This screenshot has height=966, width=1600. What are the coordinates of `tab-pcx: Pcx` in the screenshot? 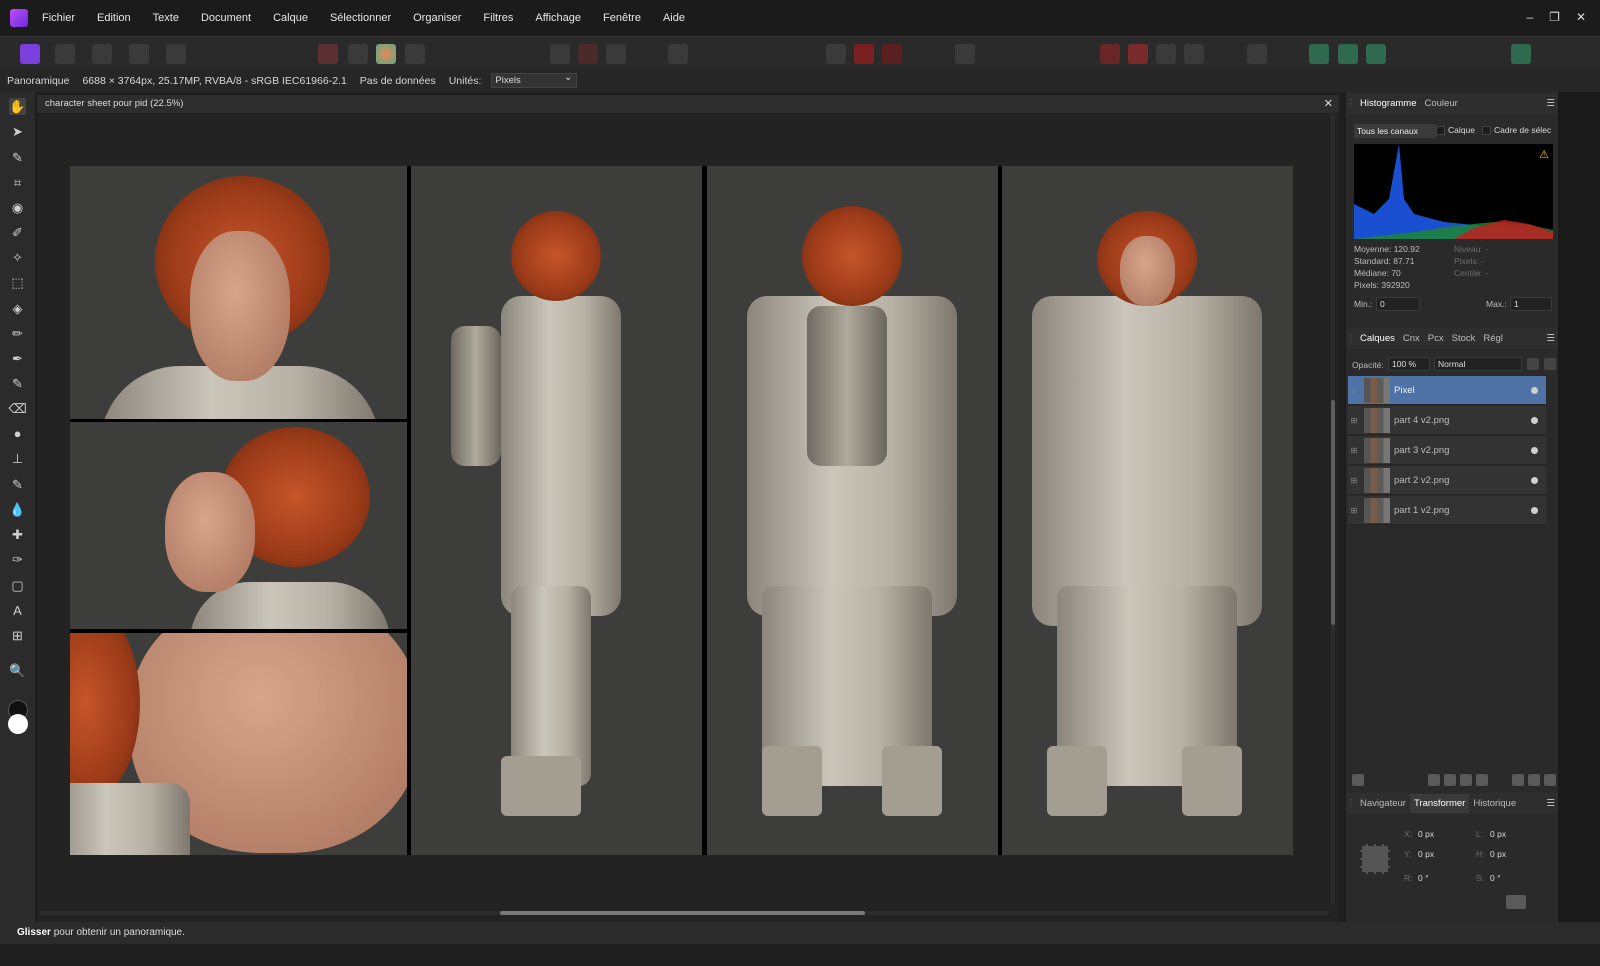 It's located at (1436, 338).